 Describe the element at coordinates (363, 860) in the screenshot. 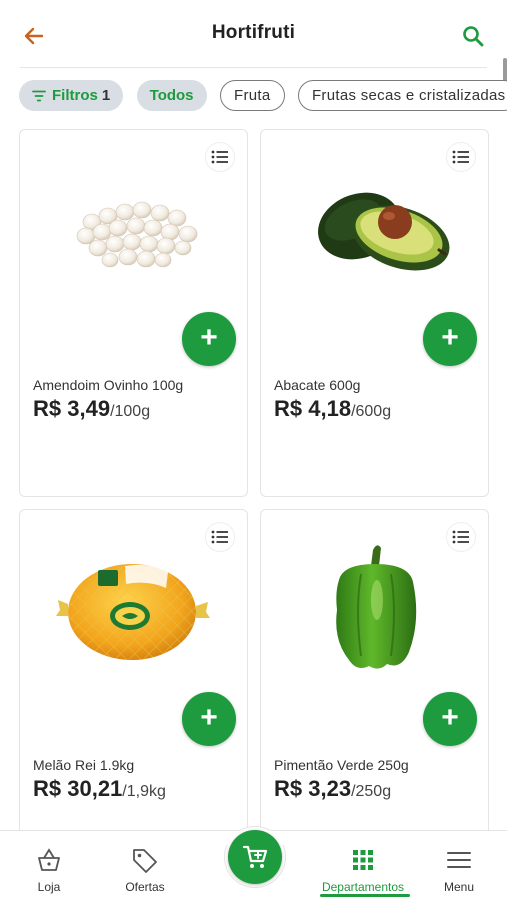

I see `grid-icon` at that location.